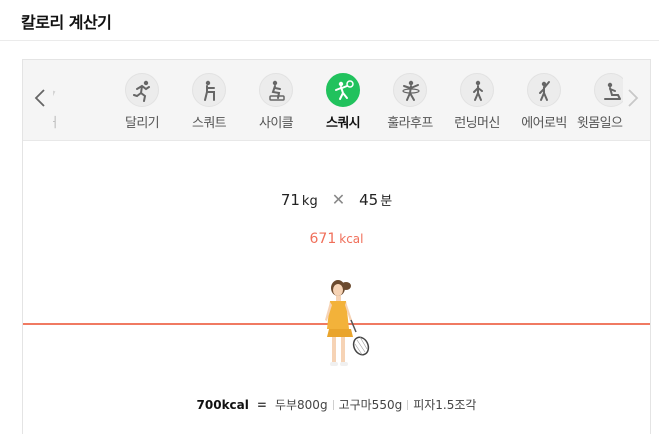 This screenshot has height=434, width=659. Describe the element at coordinates (370, 405) in the screenshot. I see `equivalent-item: 고구마550g` at that location.